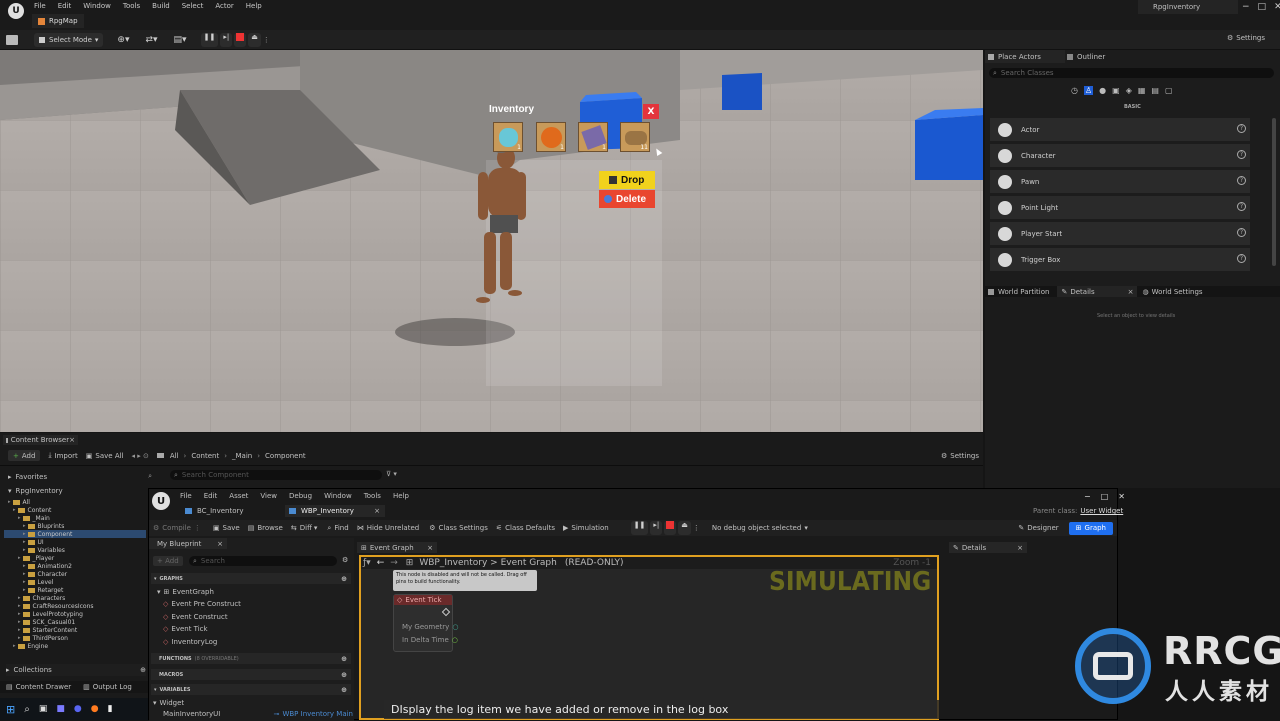 Image resolution: width=1280 pixels, height=721 pixels. Describe the element at coordinates (40, 440) in the screenshot. I see `tab-content-browser: Content Browser ×` at that location.